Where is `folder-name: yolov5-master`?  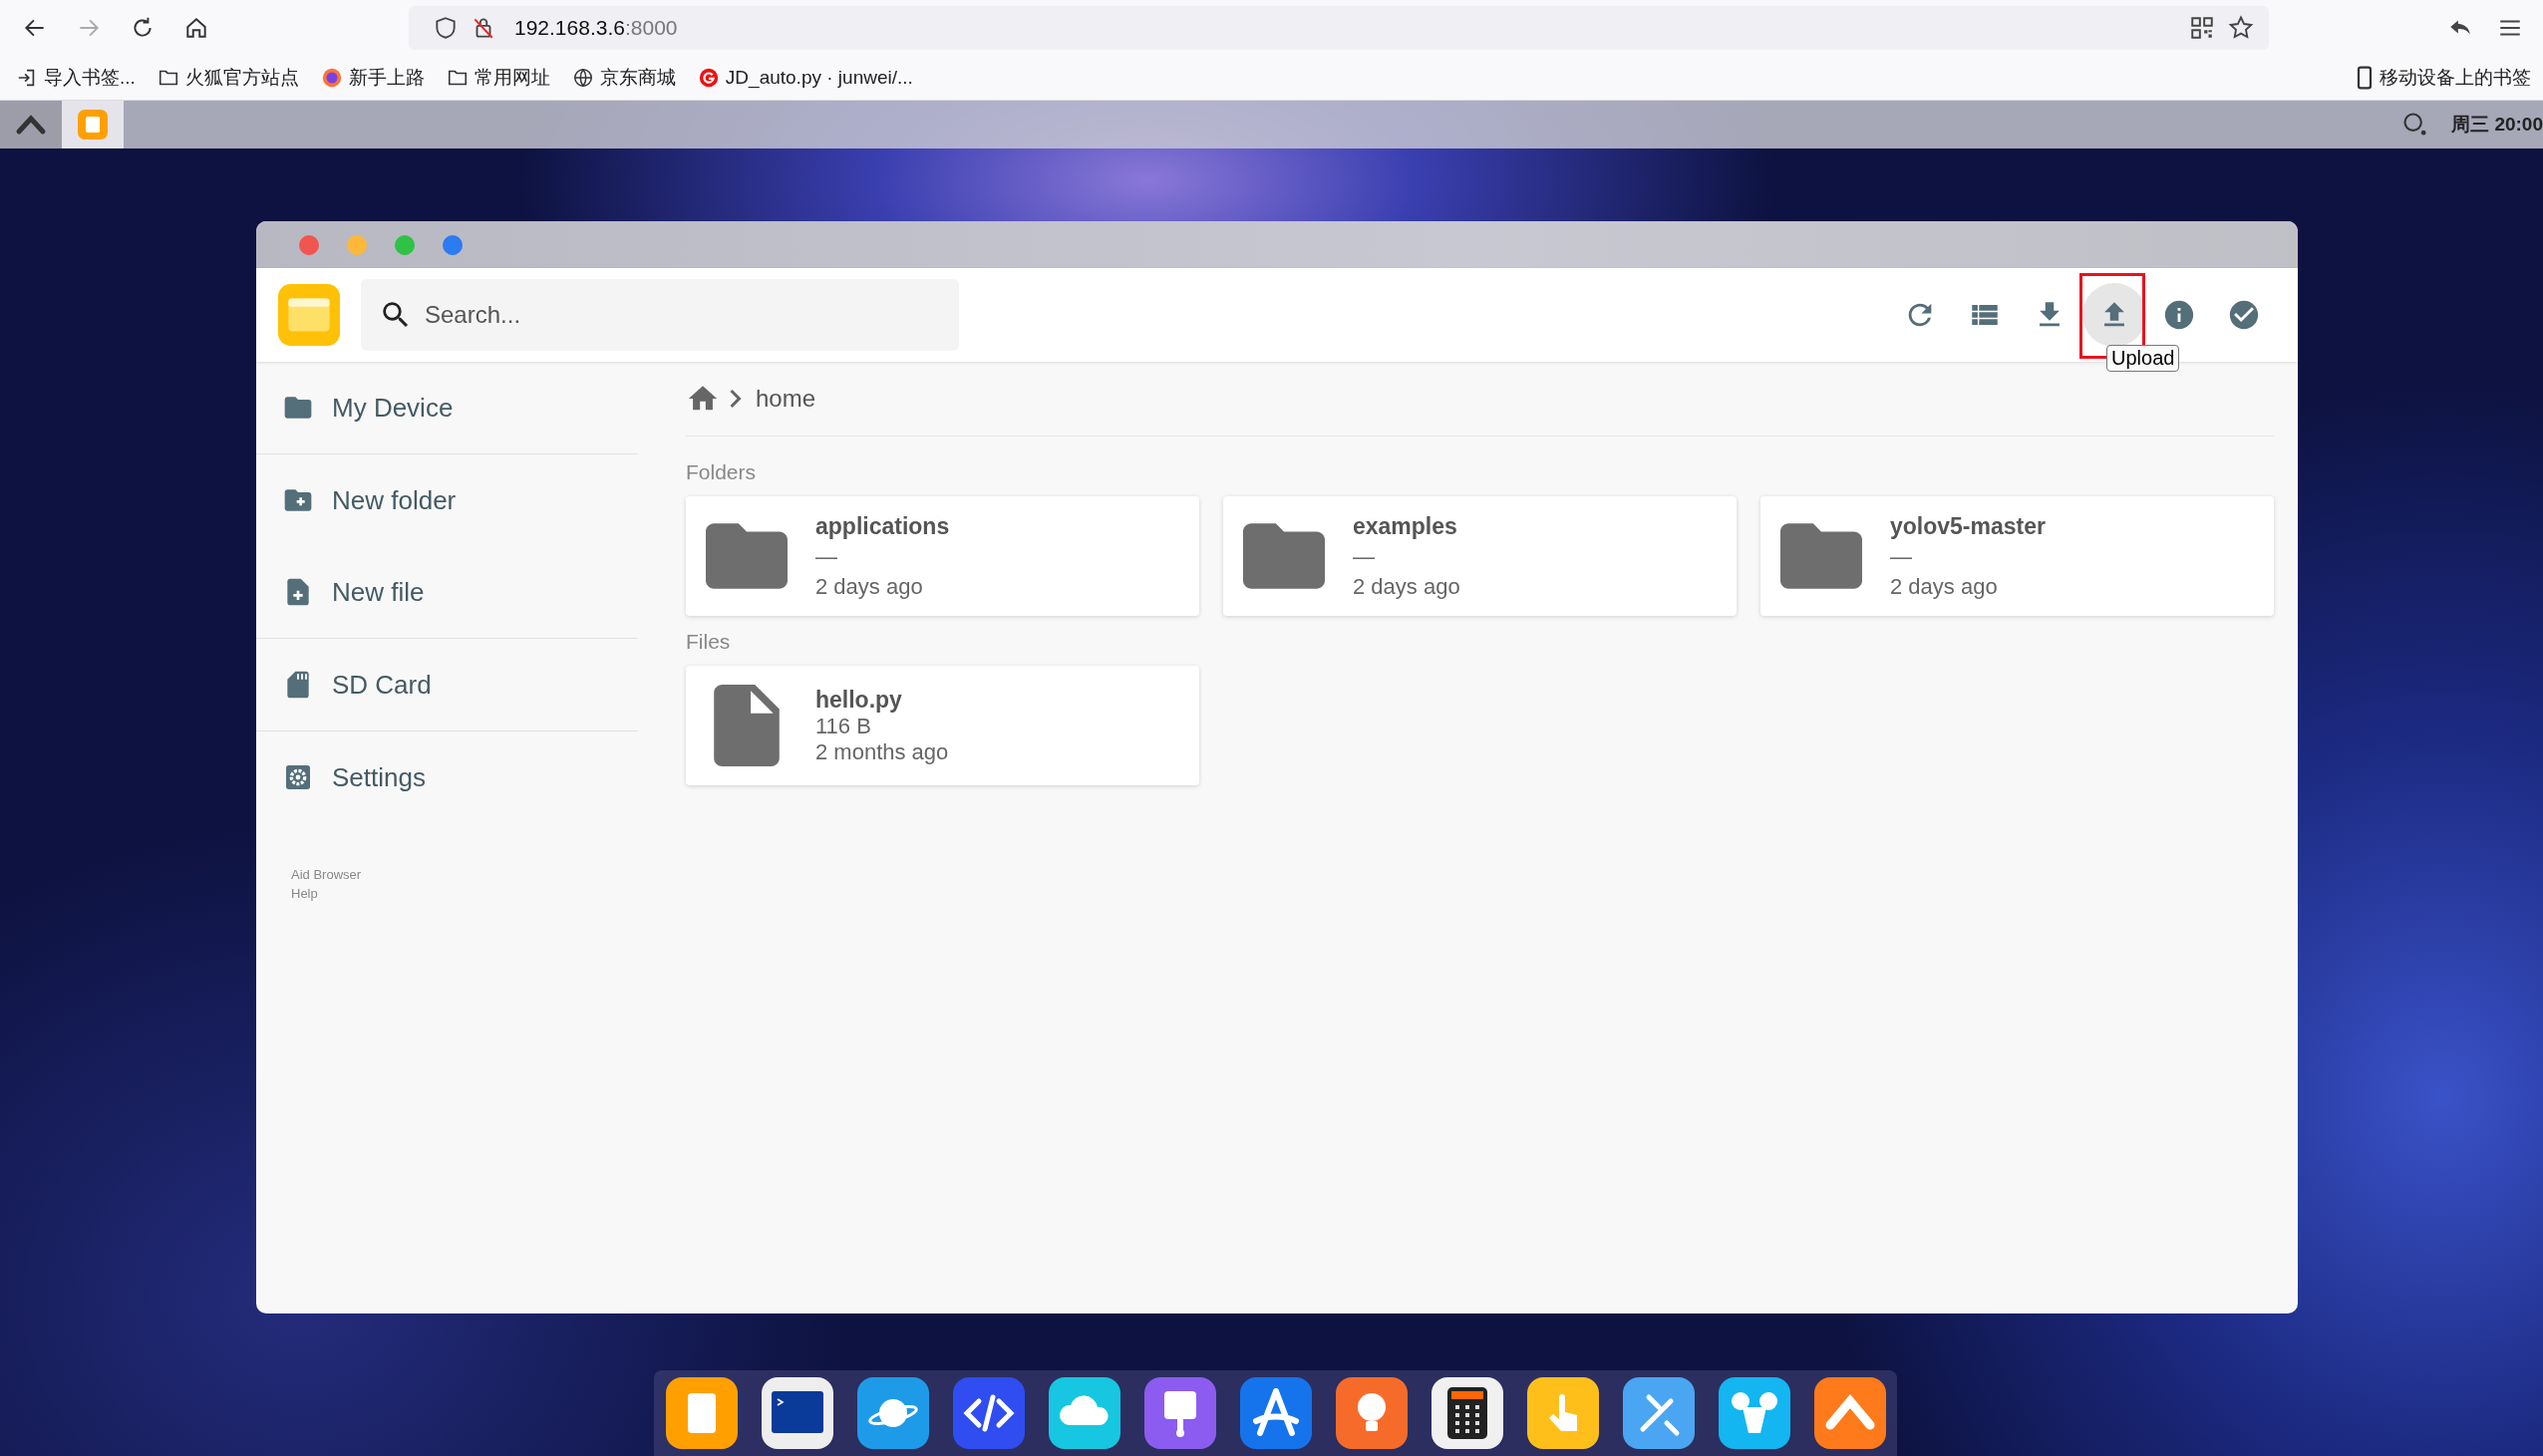
folder-name: yolov5-master is located at coordinates (1968, 526).